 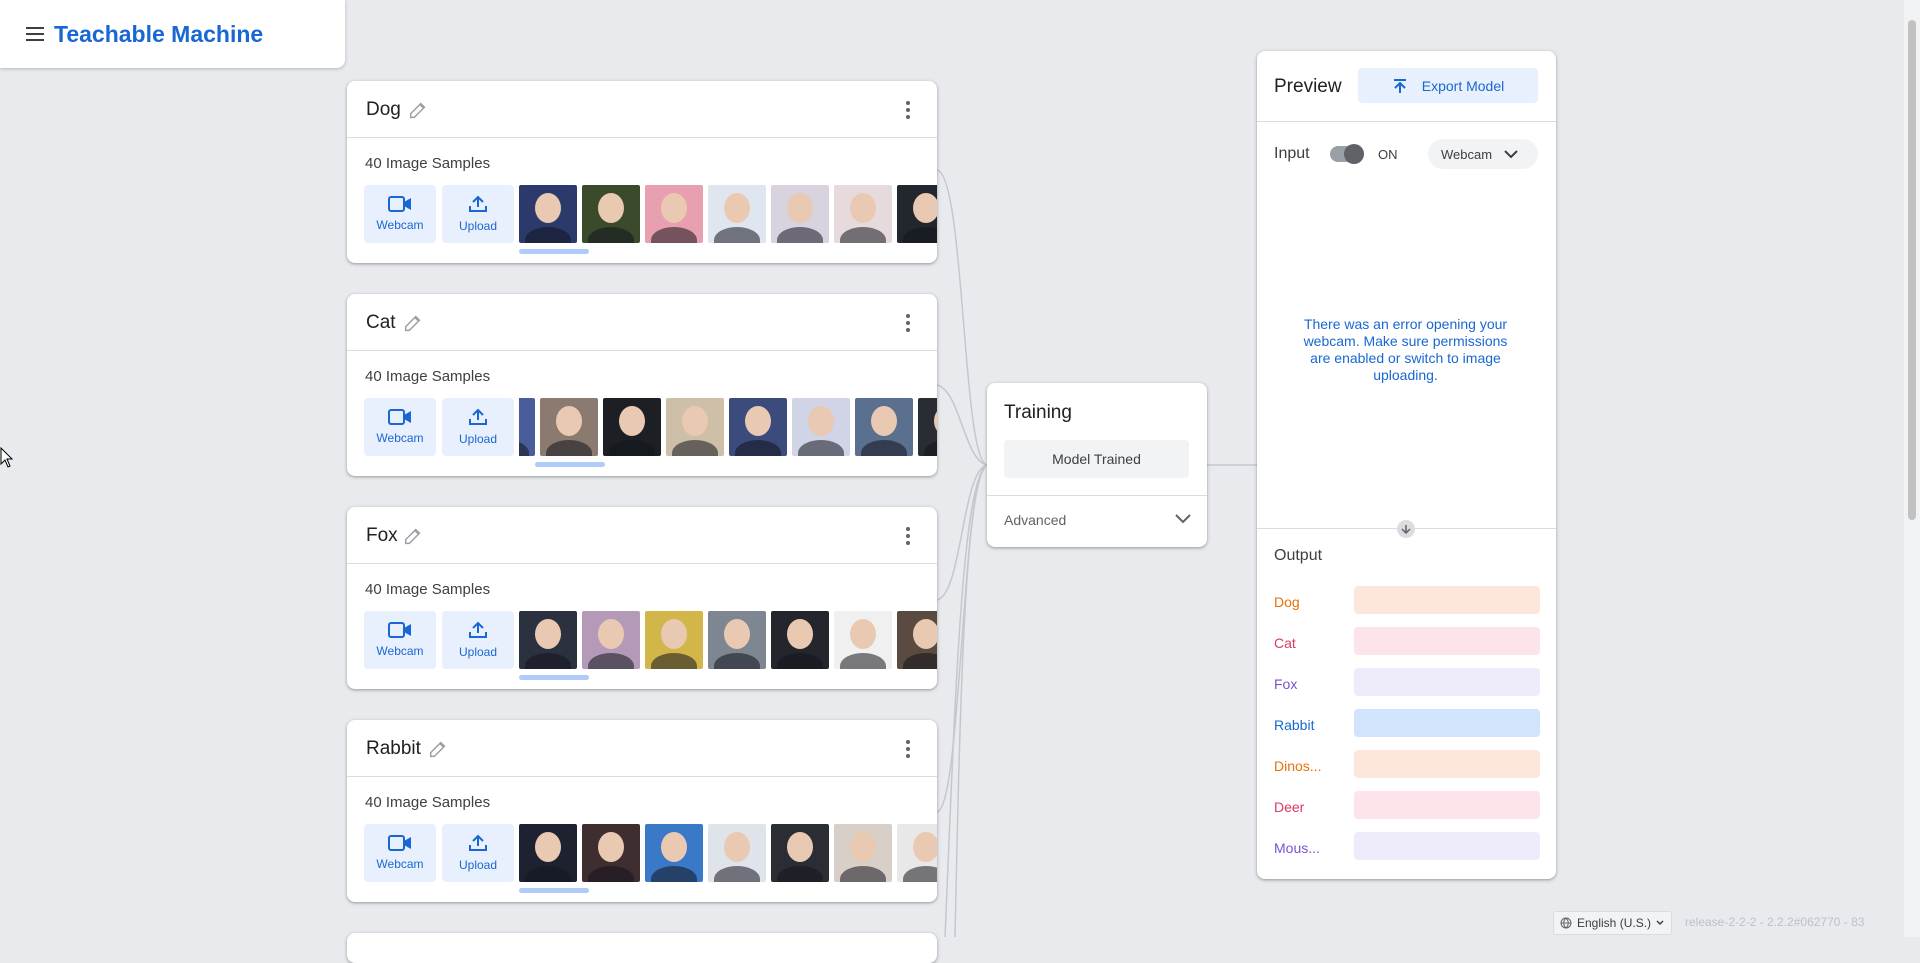 What do you see at coordinates (393, 749) in the screenshot?
I see `class-name: Rabbit` at bounding box center [393, 749].